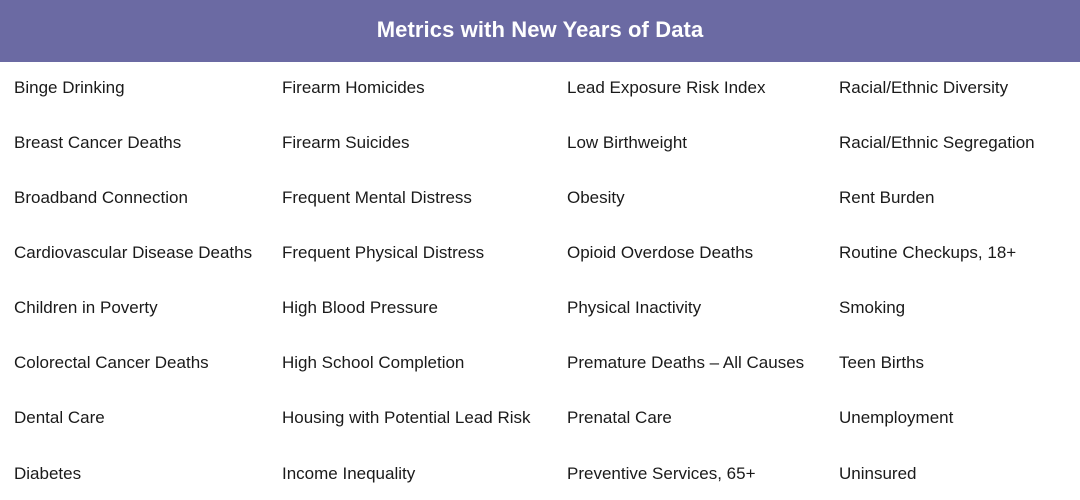  I want to click on metric-item: Colorectal Cancer Deaths, so click(111, 362).